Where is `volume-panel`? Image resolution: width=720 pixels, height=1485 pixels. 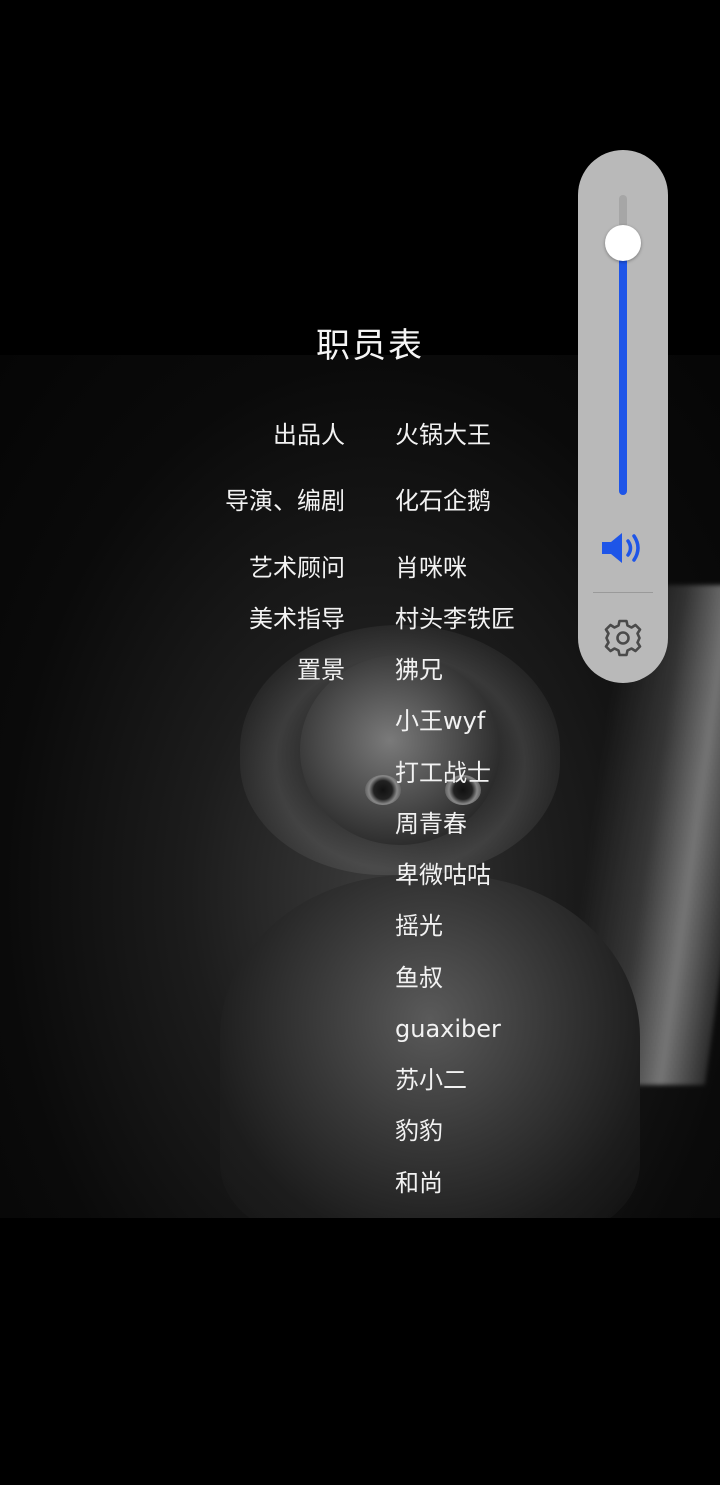
volume-panel is located at coordinates (623, 416).